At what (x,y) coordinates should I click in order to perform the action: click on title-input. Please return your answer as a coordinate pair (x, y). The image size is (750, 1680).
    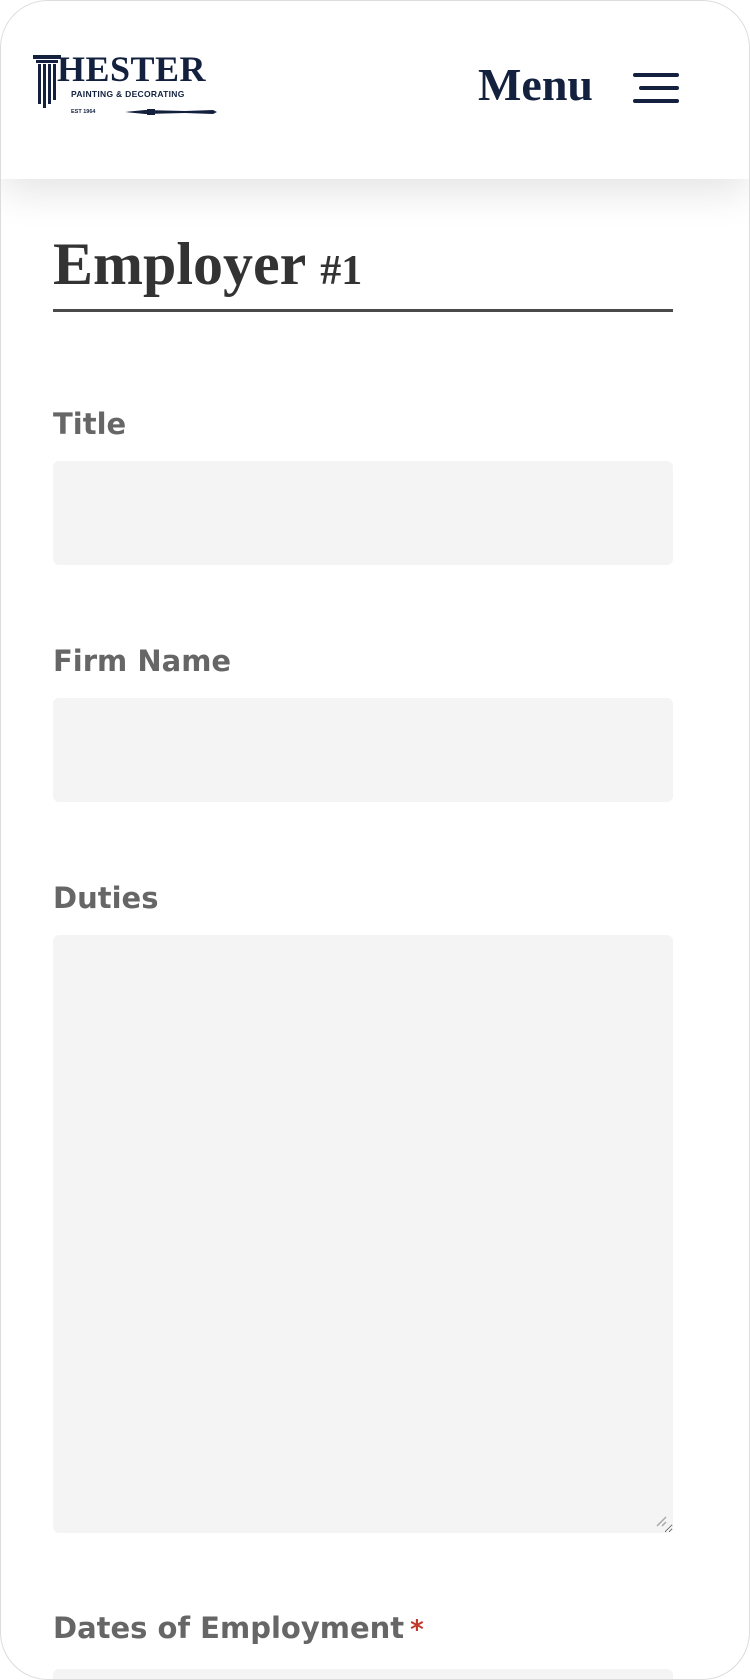
    Looking at the image, I should click on (363, 513).